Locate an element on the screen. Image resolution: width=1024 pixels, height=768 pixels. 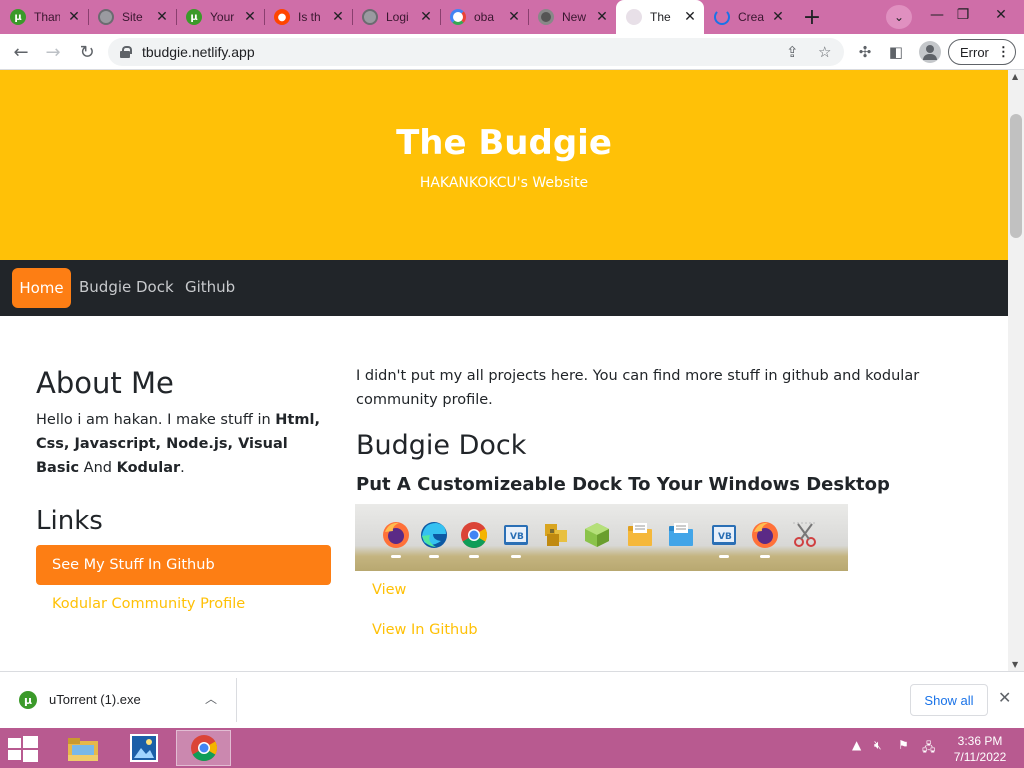
side-panel-icon: ◧ is located at coordinates (896, 52).